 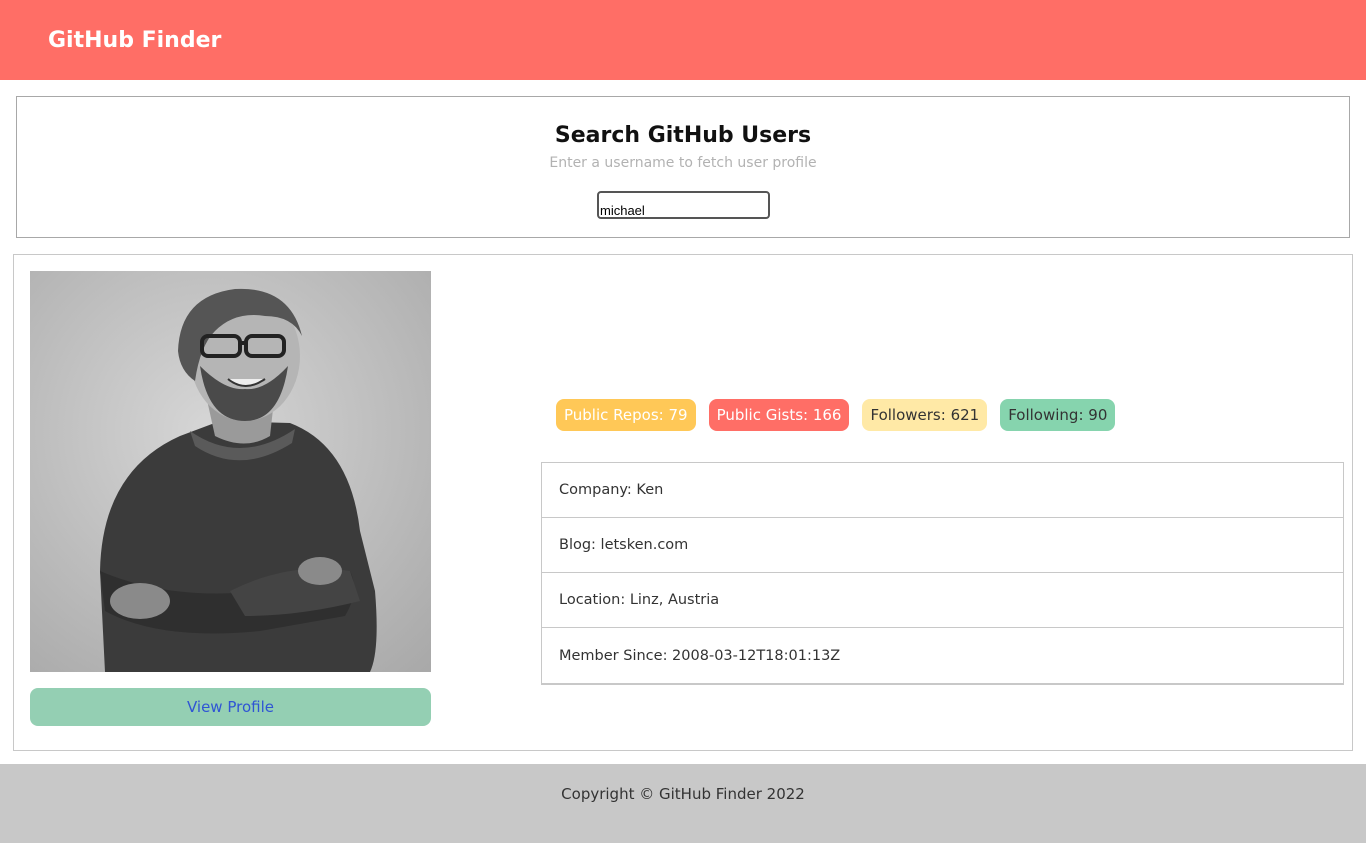 What do you see at coordinates (683, 803) in the screenshot?
I see `footer: Copyright © GitHub Finder 2022` at bounding box center [683, 803].